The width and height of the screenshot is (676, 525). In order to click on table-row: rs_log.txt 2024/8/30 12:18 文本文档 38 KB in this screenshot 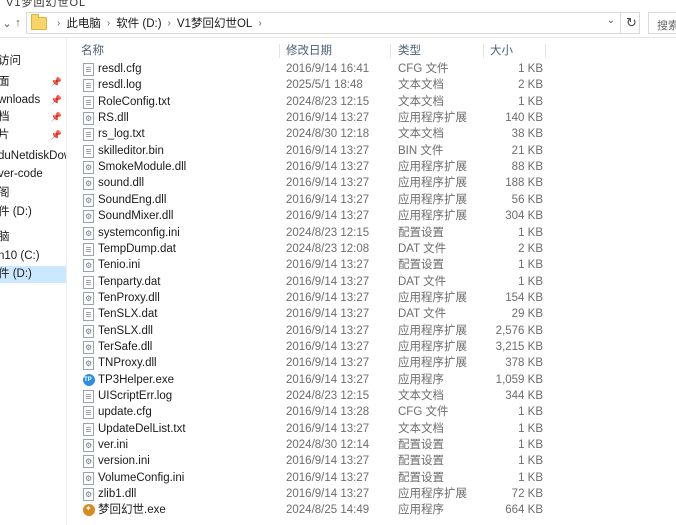, I will do `click(347, 134)`.